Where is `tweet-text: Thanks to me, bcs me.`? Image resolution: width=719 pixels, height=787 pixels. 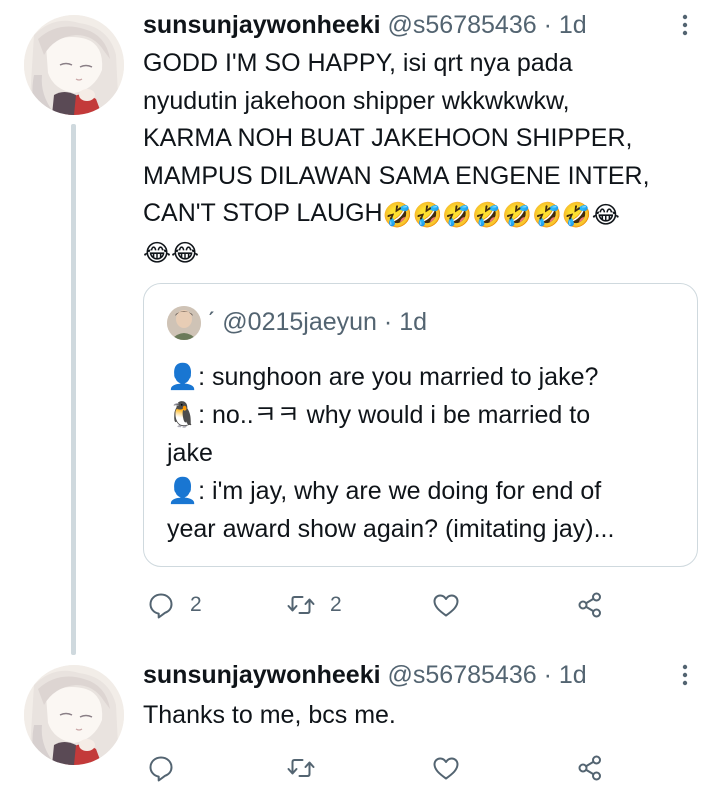 tweet-text: Thanks to me, bcs me. is located at coordinates (269, 715).